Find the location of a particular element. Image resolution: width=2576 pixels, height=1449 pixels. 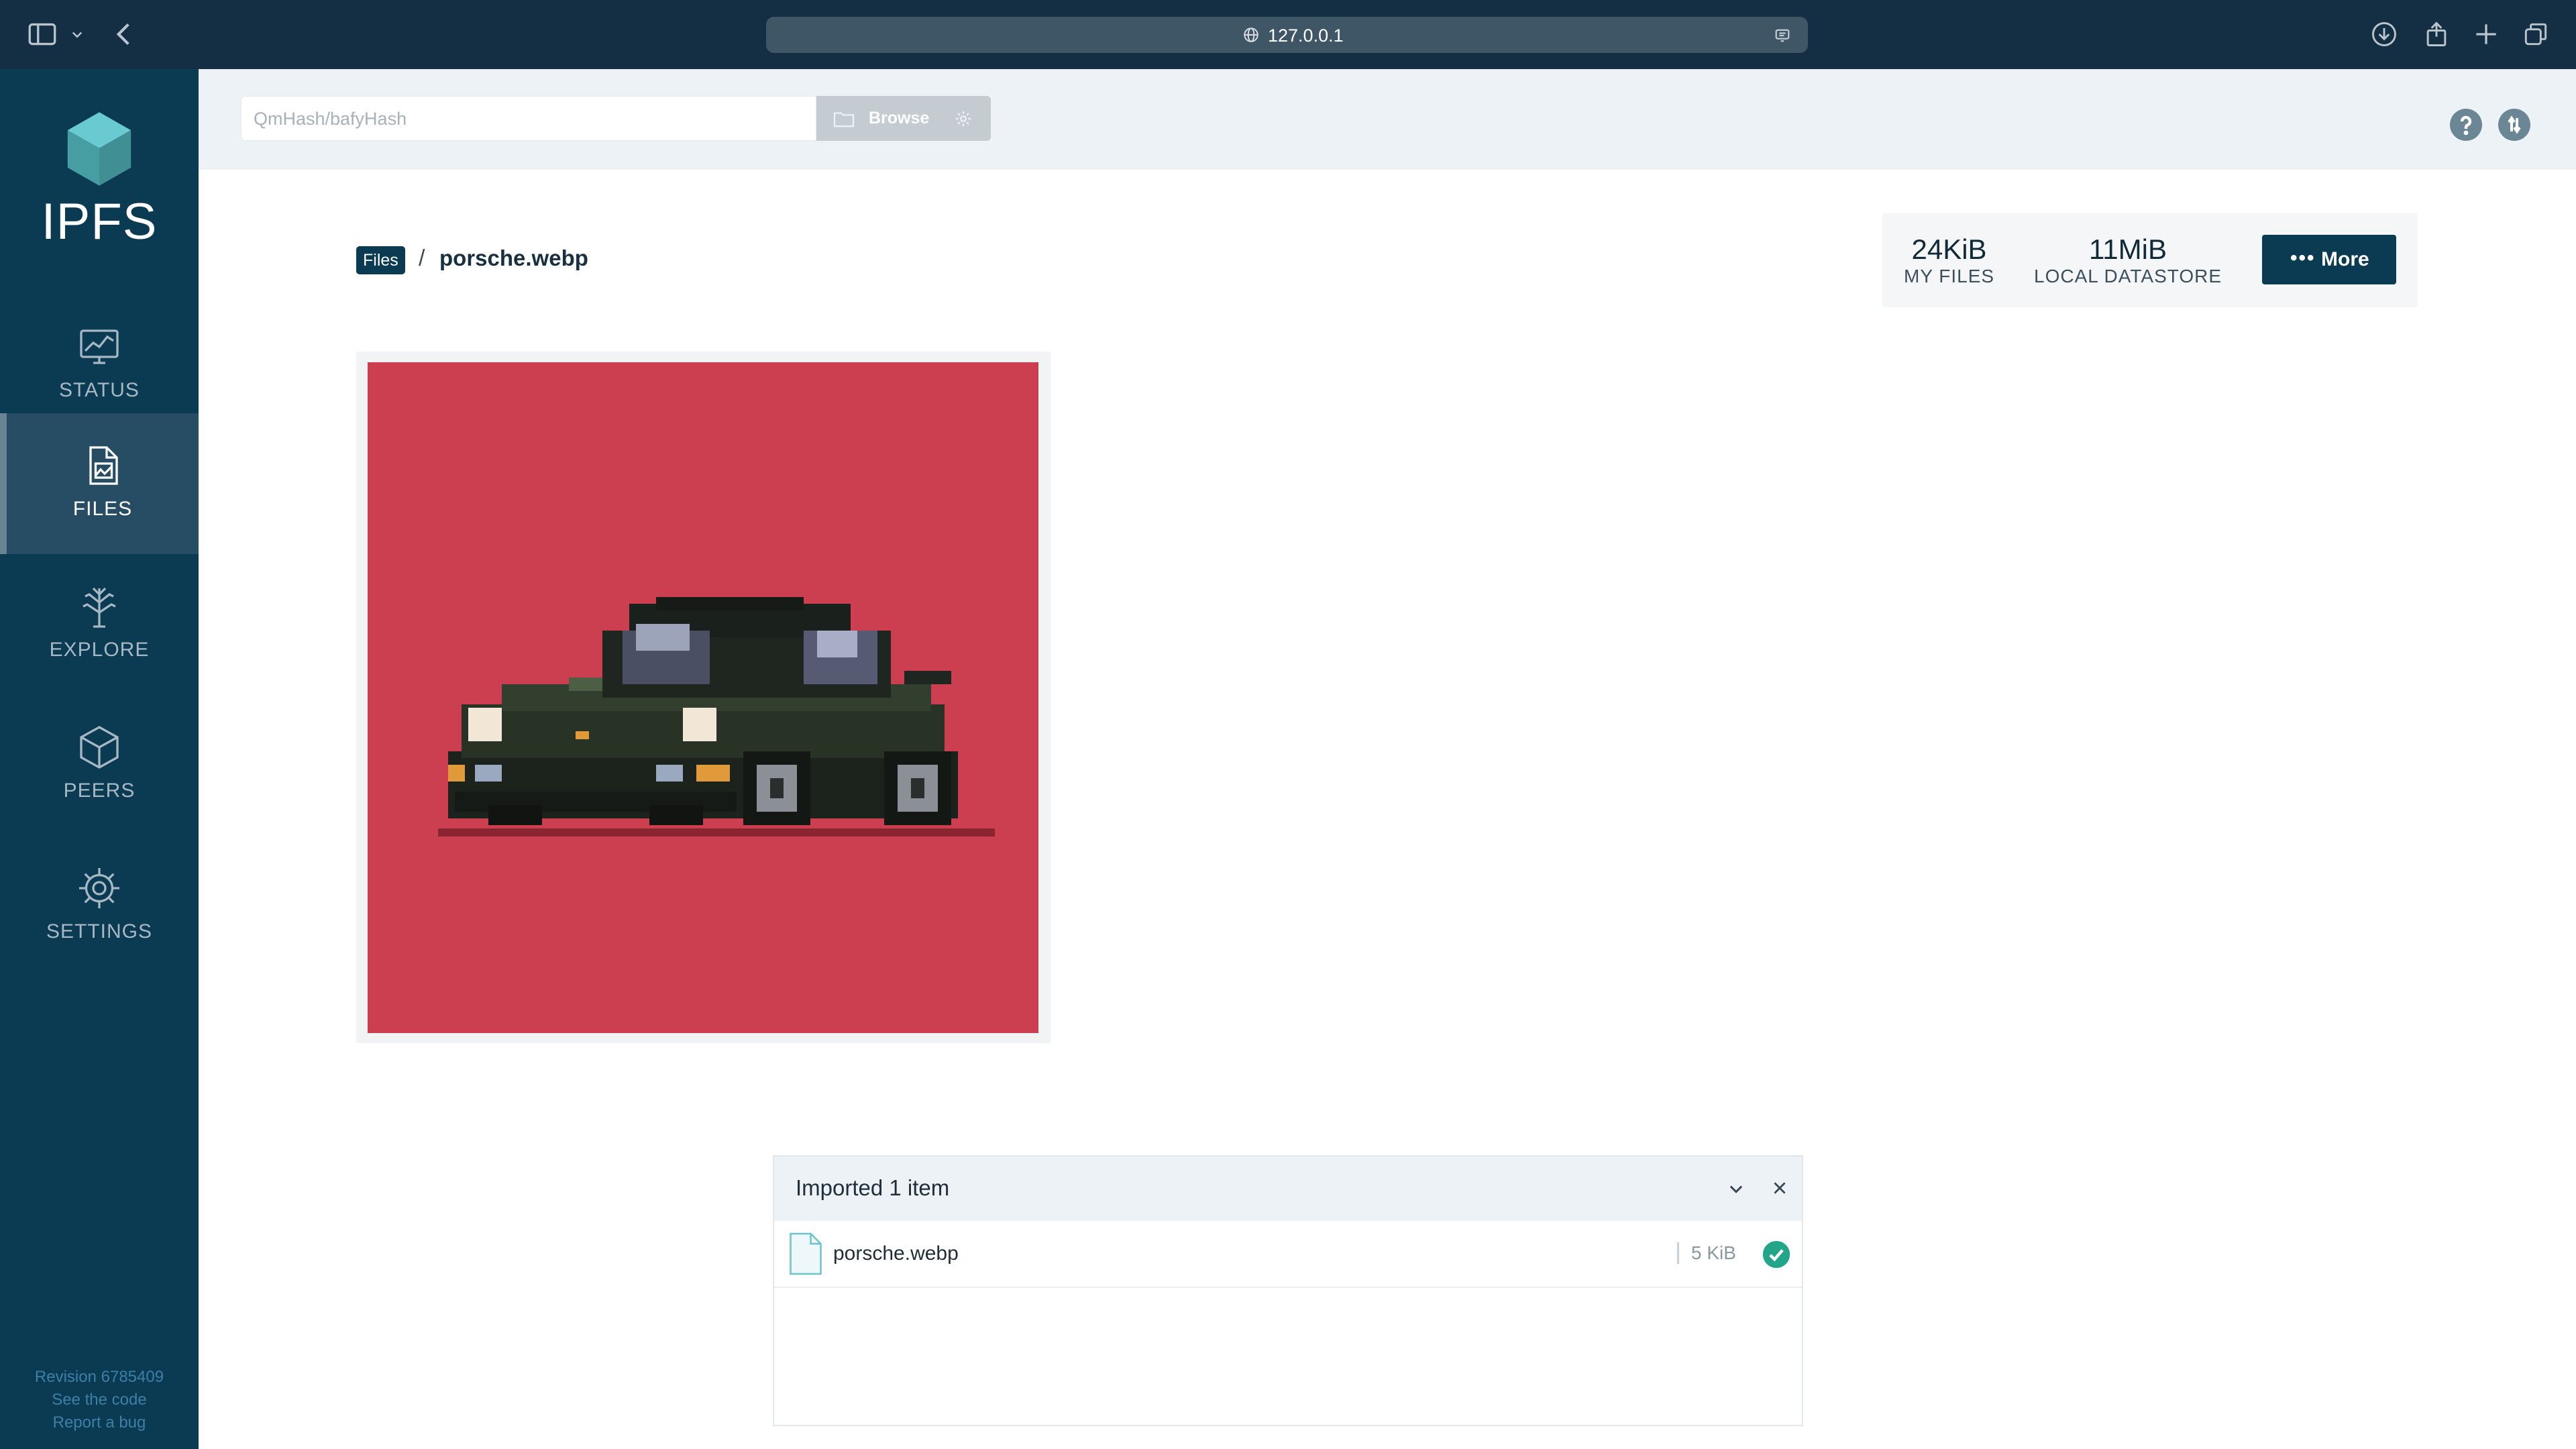

help-icon is located at coordinates (2466, 125).